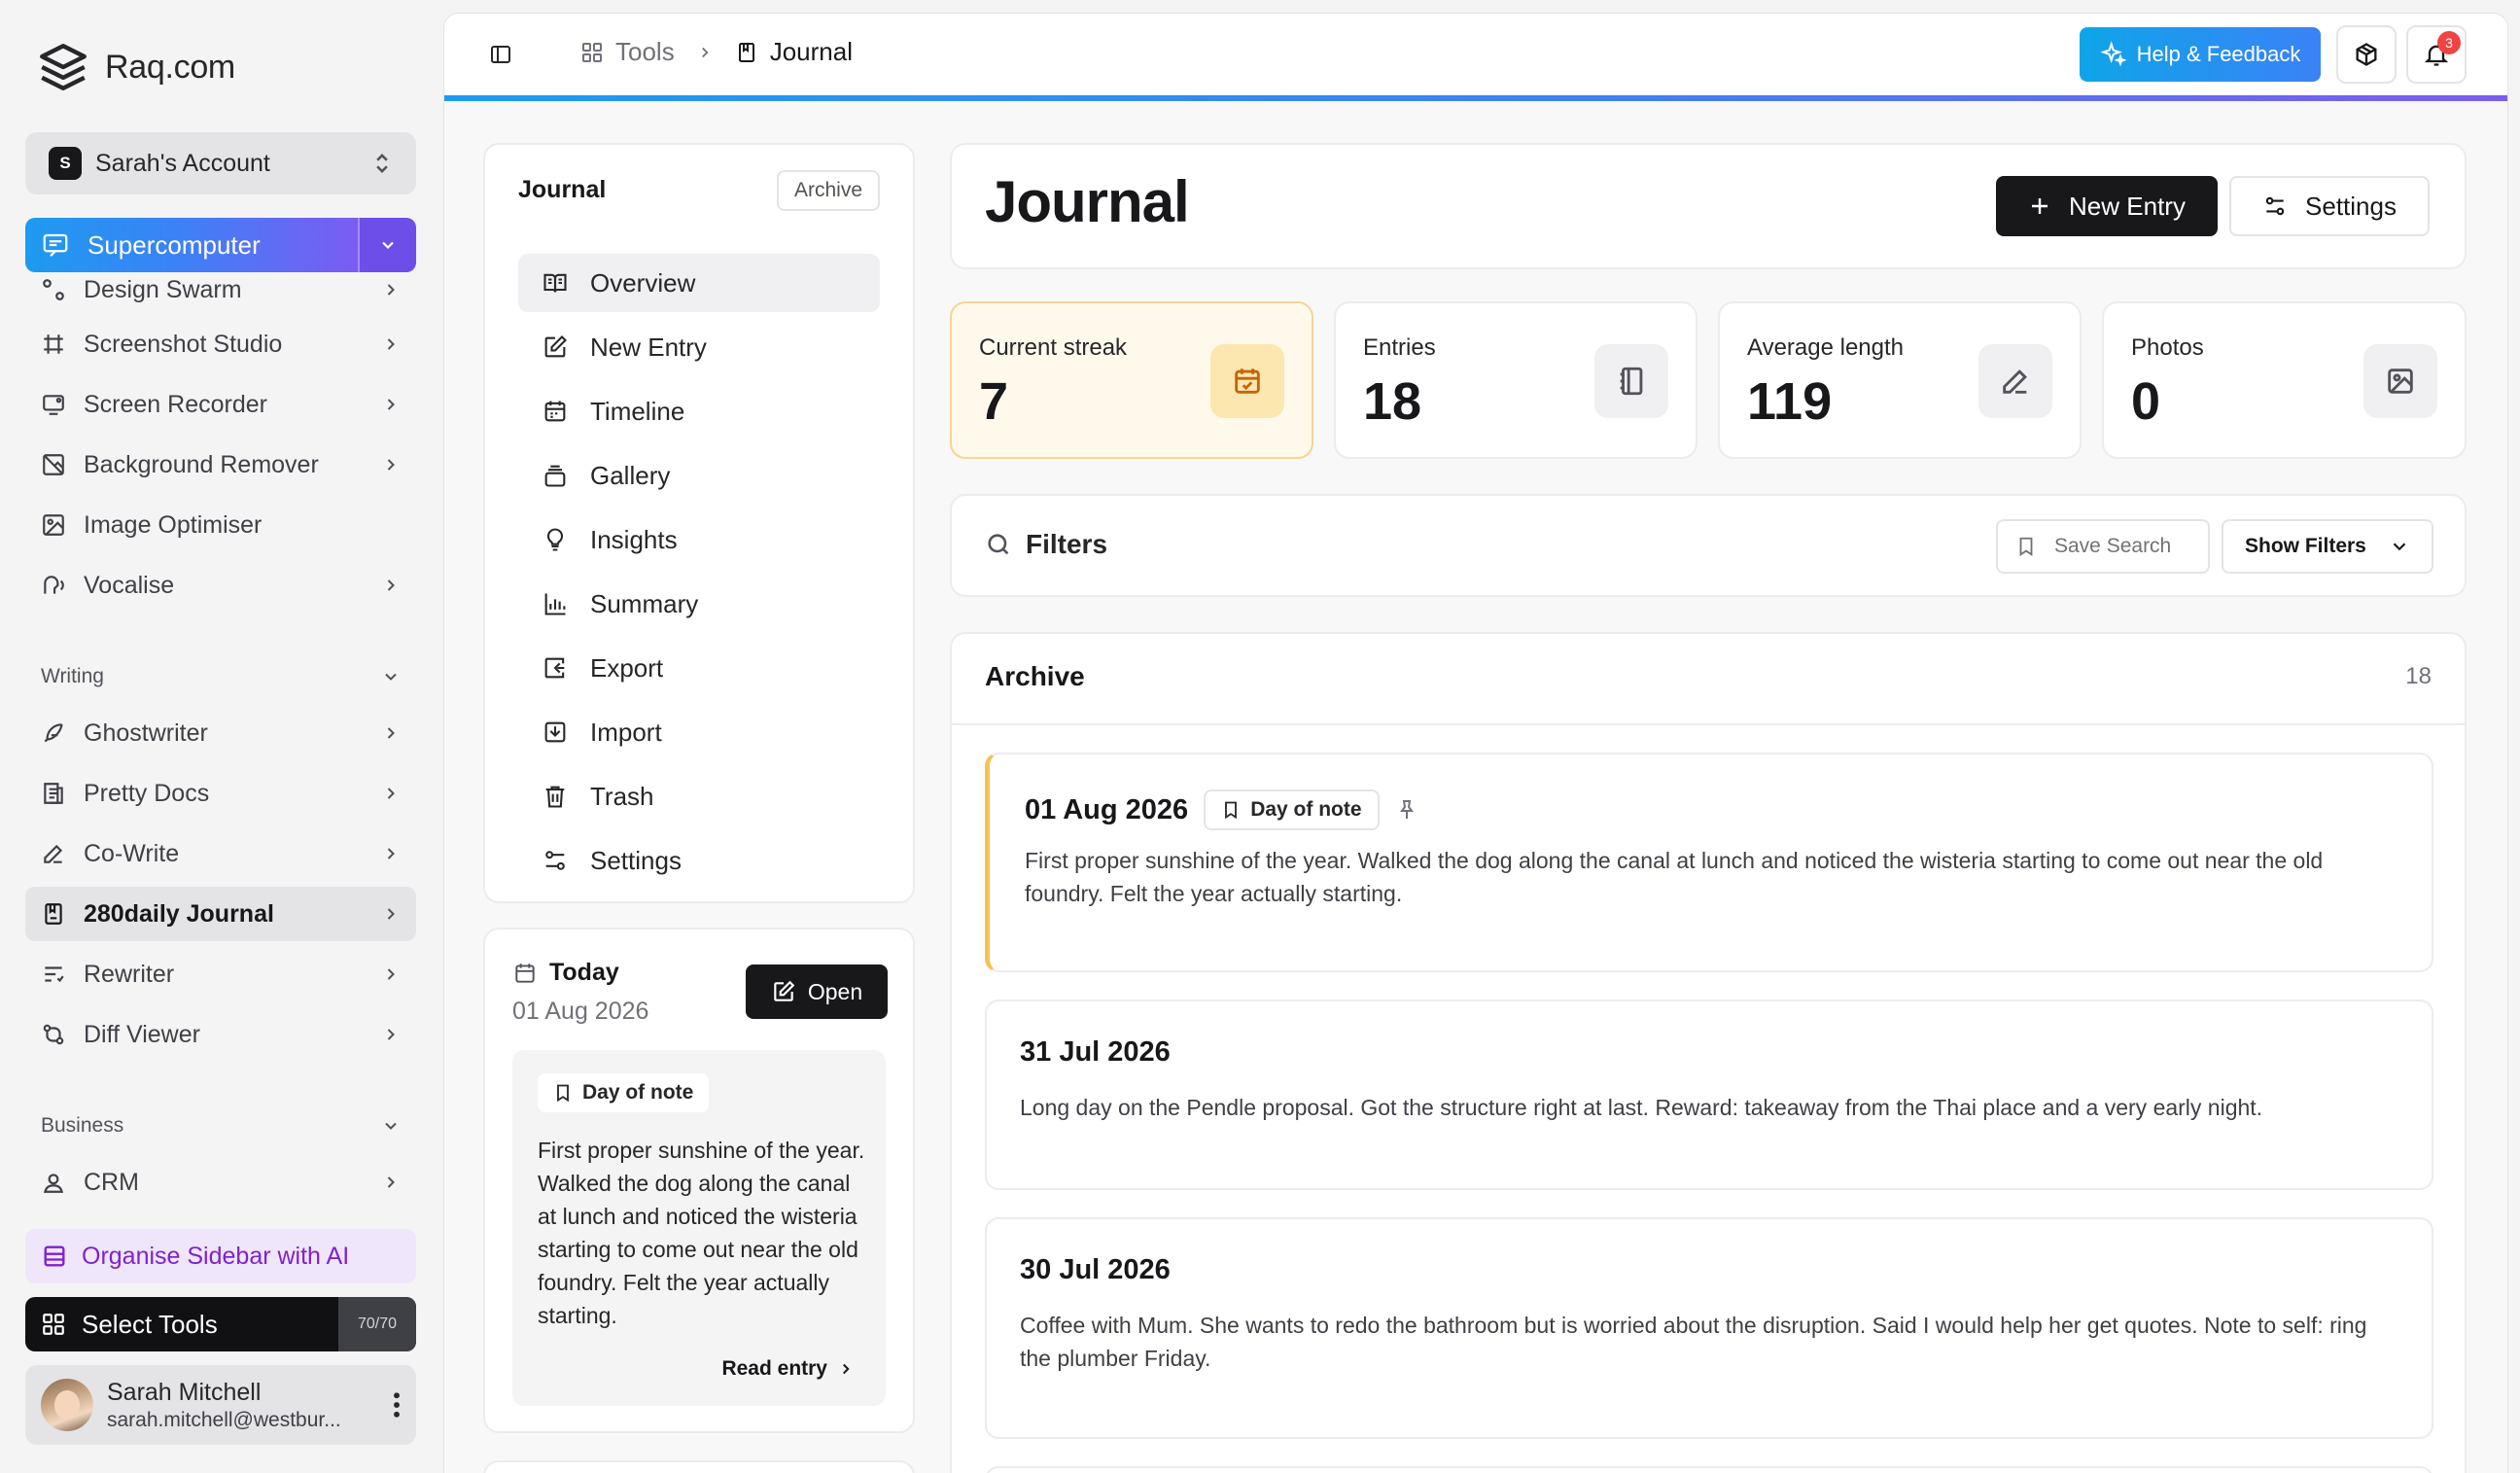 Image resolution: width=2520 pixels, height=1473 pixels. I want to click on diff-icon, so click(55, 1034).